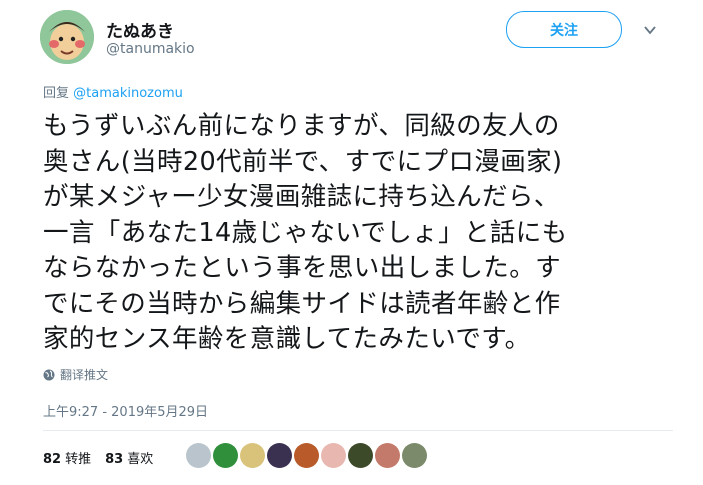  Describe the element at coordinates (305, 232) in the screenshot. I see `tweet-line: 一言「あなた14歳じゃないでしょ」と話にも` at that location.